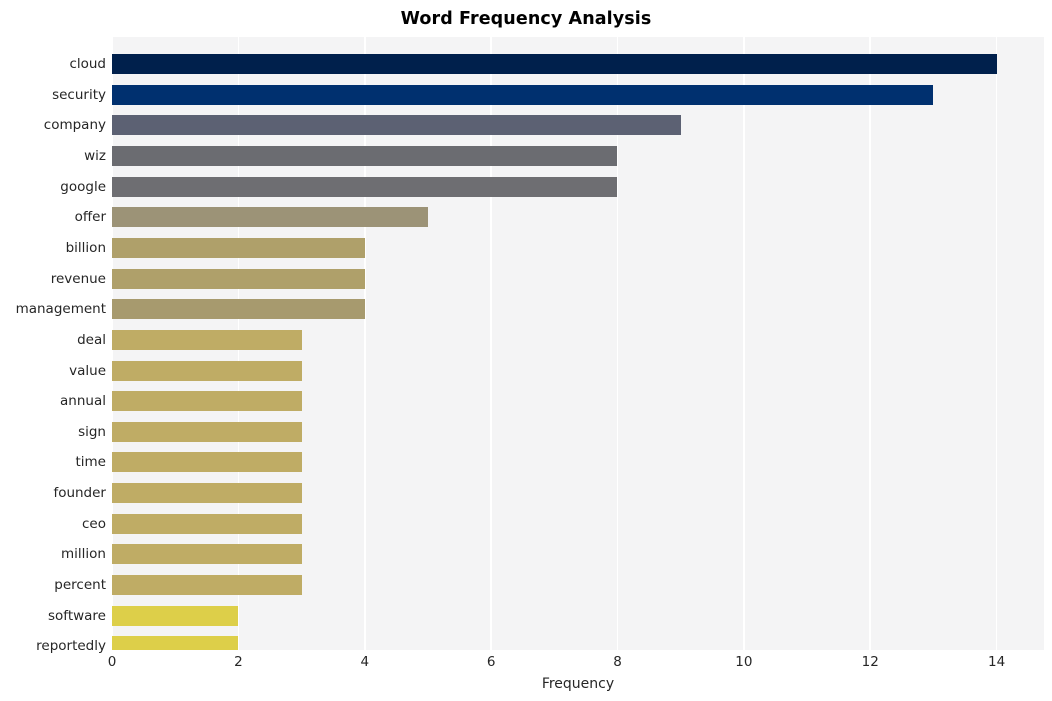 The height and width of the screenshot is (701, 1052). I want to click on x-tick-label-2: 2, so click(238, 662).